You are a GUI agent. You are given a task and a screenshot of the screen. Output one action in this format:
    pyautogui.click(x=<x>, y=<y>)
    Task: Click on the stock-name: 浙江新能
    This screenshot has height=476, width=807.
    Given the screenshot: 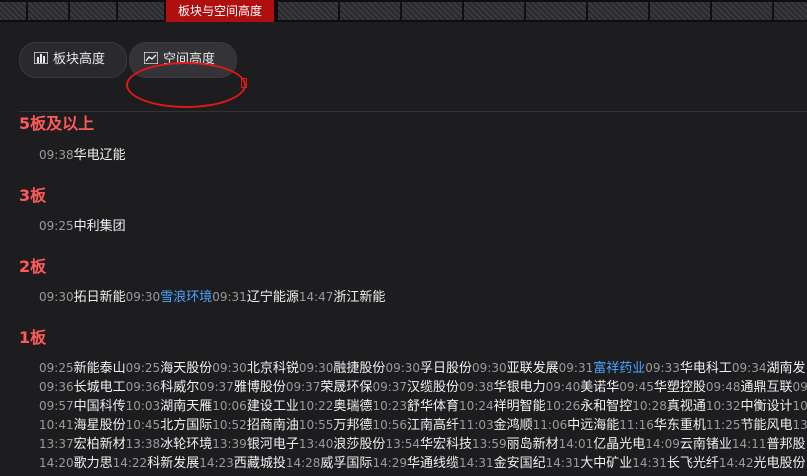 What is the action you would take?
    pyautogui.click(x=359, y=297)
    